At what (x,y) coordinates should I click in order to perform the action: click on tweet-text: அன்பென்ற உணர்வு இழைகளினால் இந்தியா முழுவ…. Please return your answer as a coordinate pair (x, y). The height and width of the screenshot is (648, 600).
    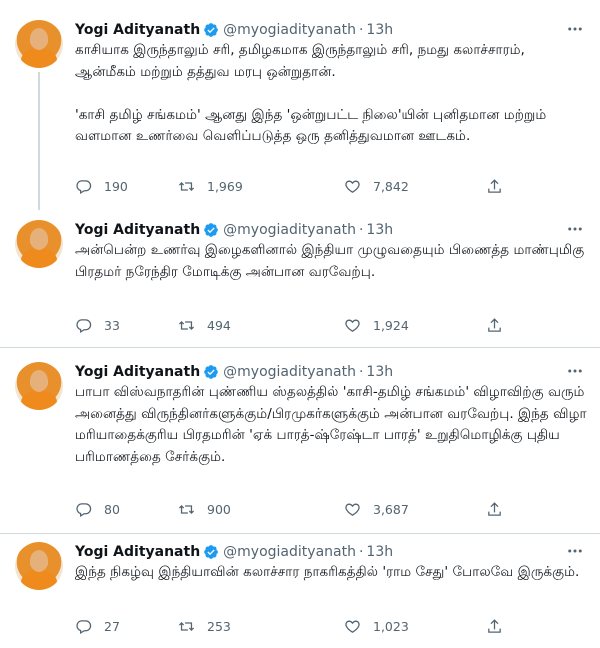
    Looking at the image, I should click on (332, 261).